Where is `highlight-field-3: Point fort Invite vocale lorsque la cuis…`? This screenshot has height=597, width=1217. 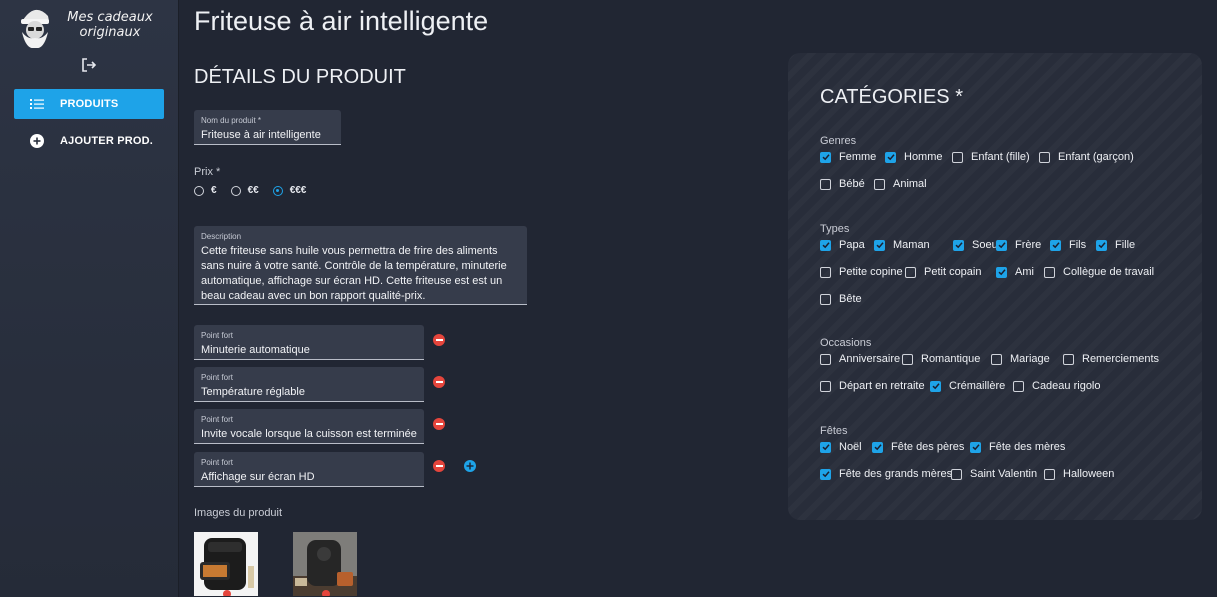 highlight-field-3: Point fort Invite vocale lorsque la cuis… is located at coordinates (309, 426).